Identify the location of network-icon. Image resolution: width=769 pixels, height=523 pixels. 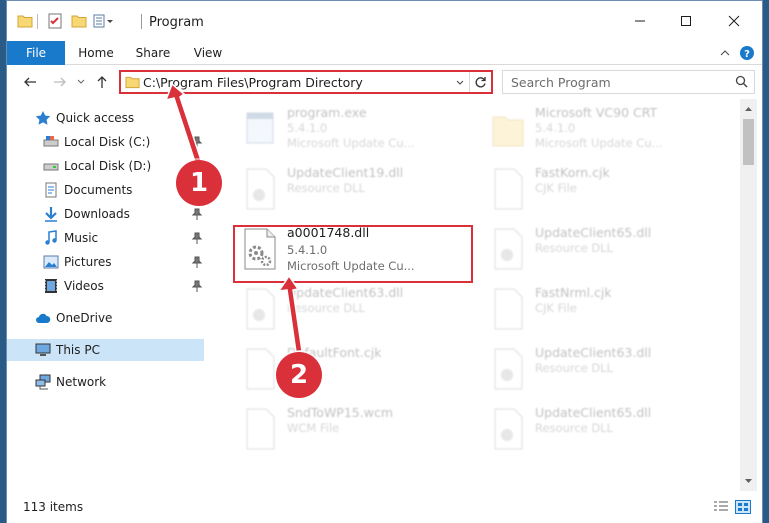
(43, 382).